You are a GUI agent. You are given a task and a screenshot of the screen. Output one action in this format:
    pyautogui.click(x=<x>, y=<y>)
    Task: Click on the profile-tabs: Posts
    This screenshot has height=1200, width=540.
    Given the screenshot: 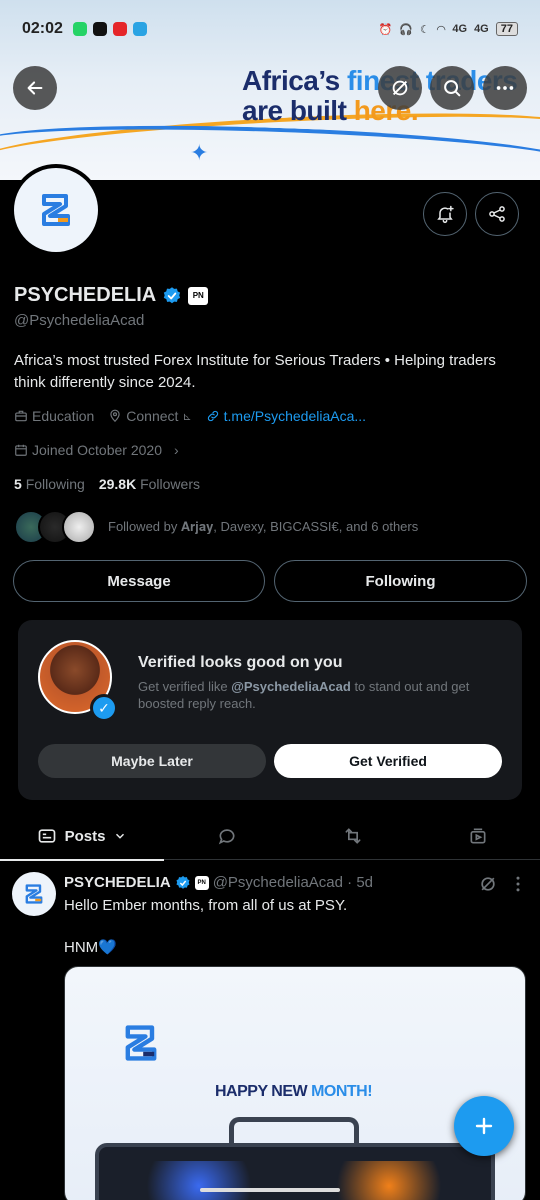 What is the action you would take?
    pyautogui.click(x=270, y=836)
    